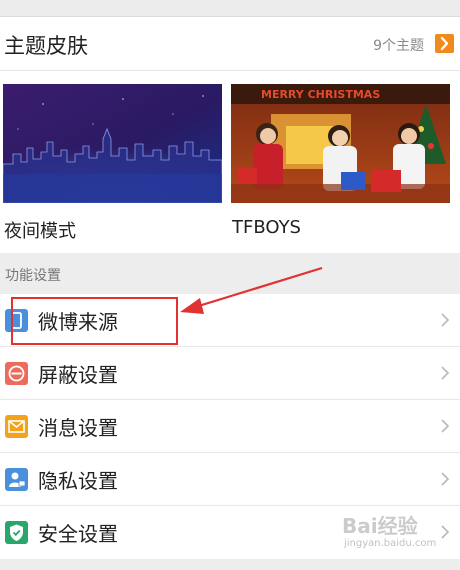 This screenshot has width=460, height=570. What do you see at coordinates (230, 426) in the screenshot?
I see `setting-row-message: 消息设置` at bounding box center [230, 426].